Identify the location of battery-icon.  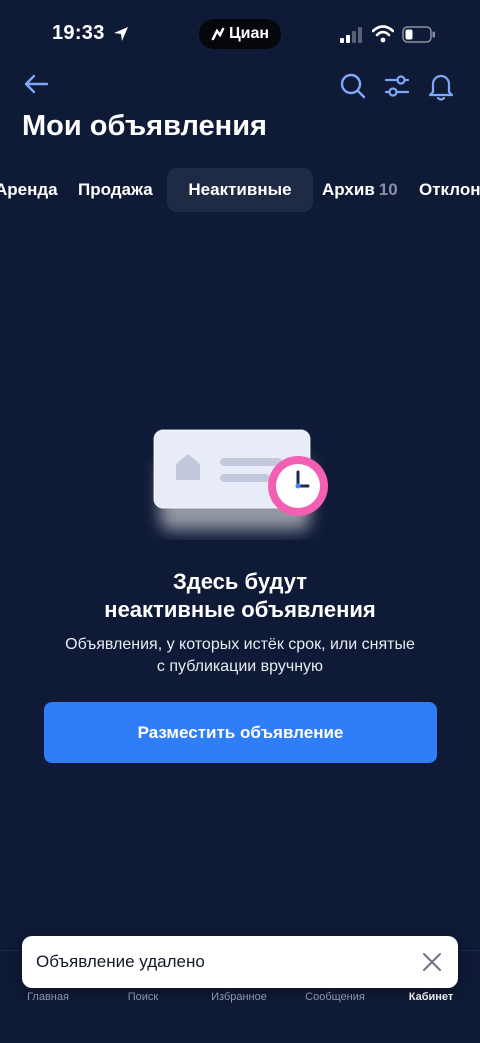
(418, 34).